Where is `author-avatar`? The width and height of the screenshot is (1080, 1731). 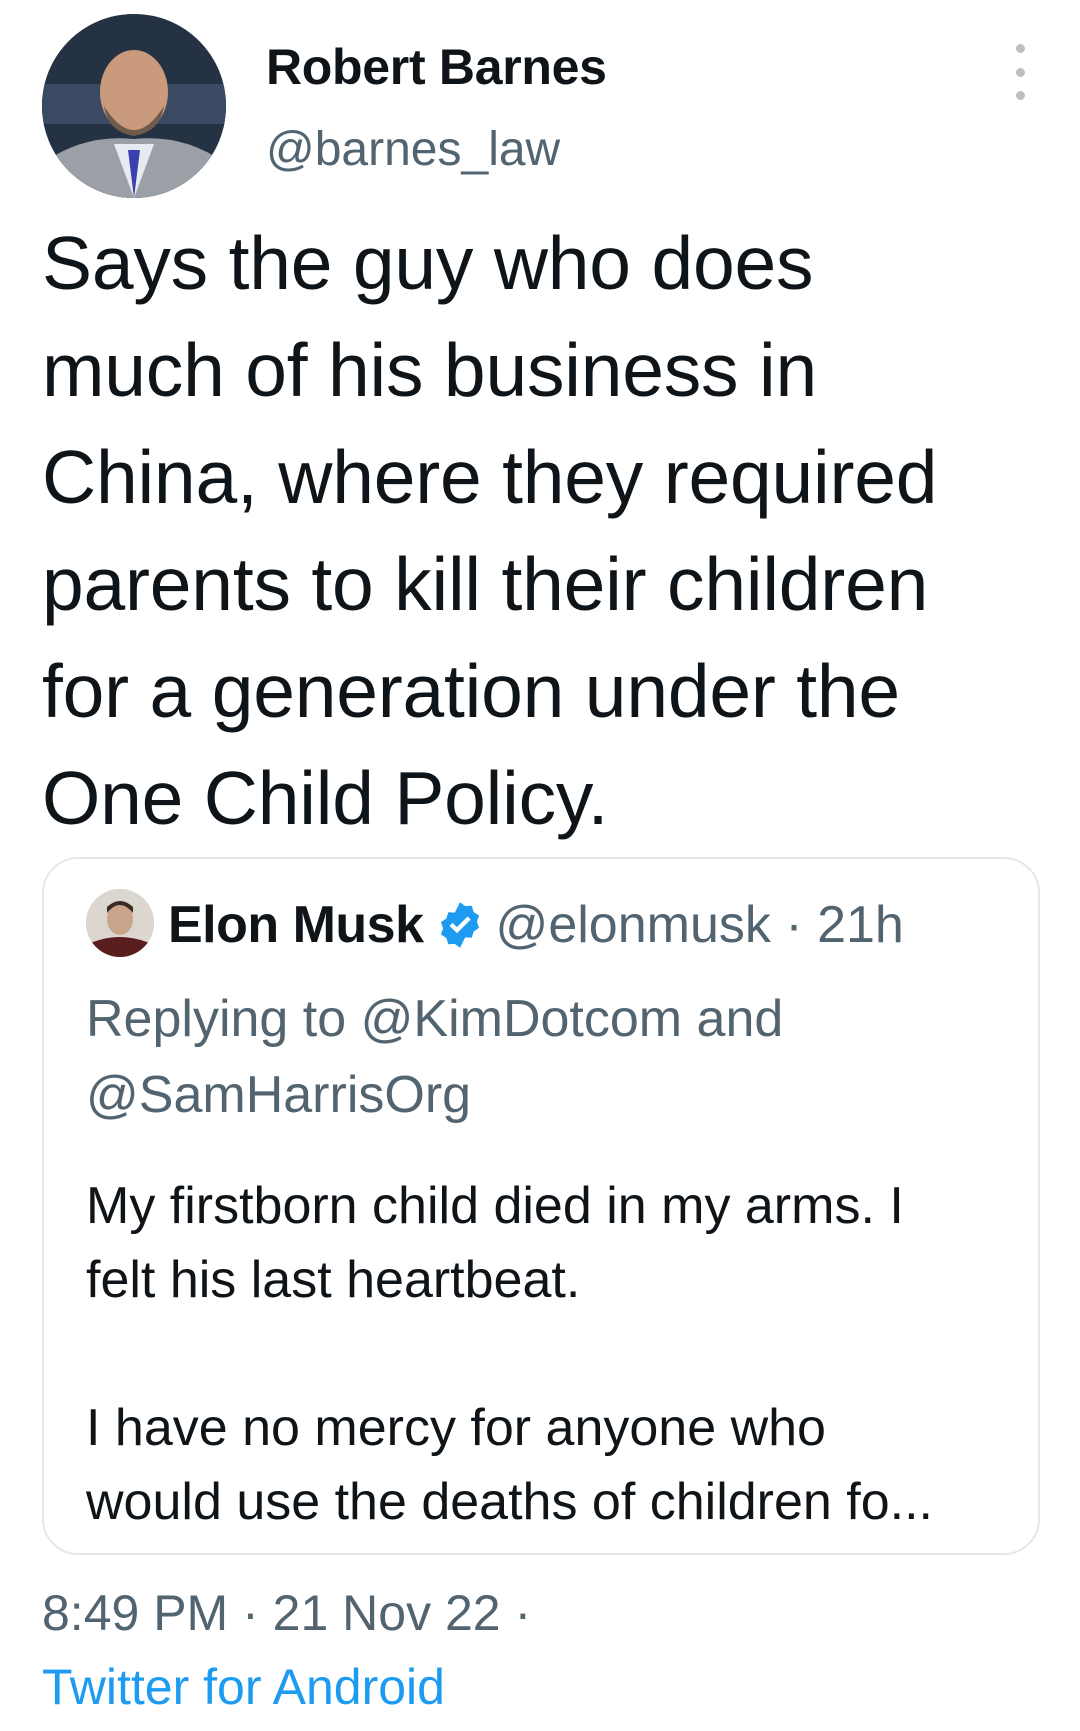
author-avatar is located at coordinates (134, 106).